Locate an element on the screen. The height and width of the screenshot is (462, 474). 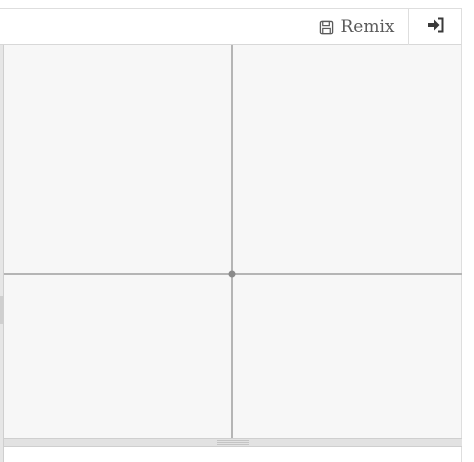
side-panel-tab is located at coordinates (1, 310).